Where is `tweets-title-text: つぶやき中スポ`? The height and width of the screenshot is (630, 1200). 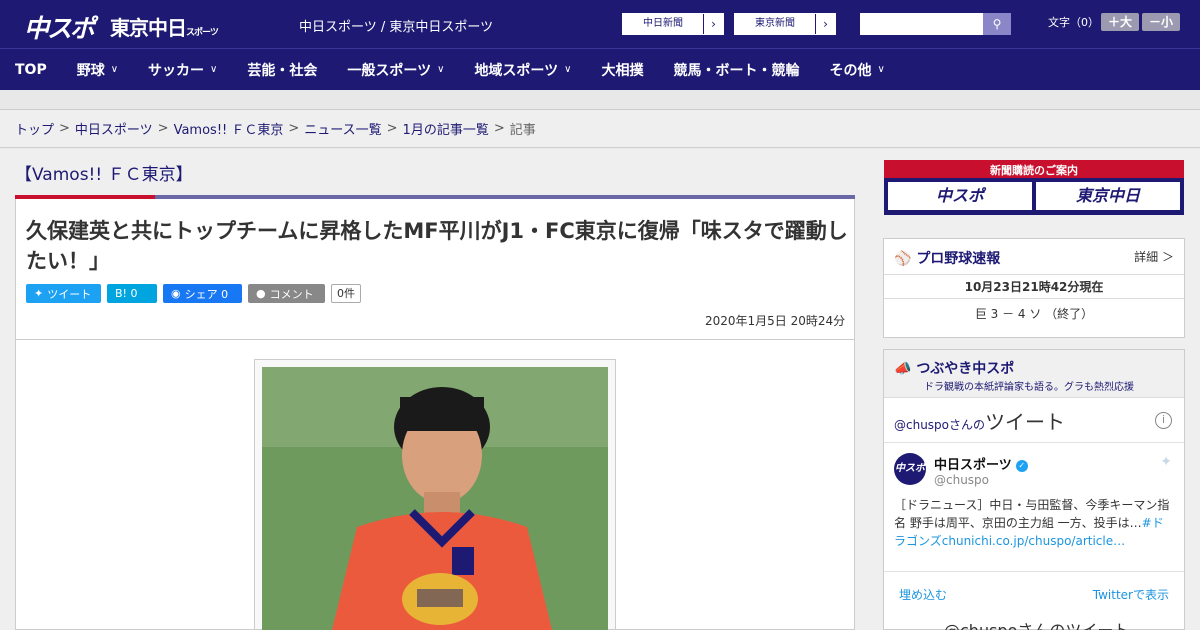 tweets-title-text: つぶやき中スポ is located at coordinates (965, 369).